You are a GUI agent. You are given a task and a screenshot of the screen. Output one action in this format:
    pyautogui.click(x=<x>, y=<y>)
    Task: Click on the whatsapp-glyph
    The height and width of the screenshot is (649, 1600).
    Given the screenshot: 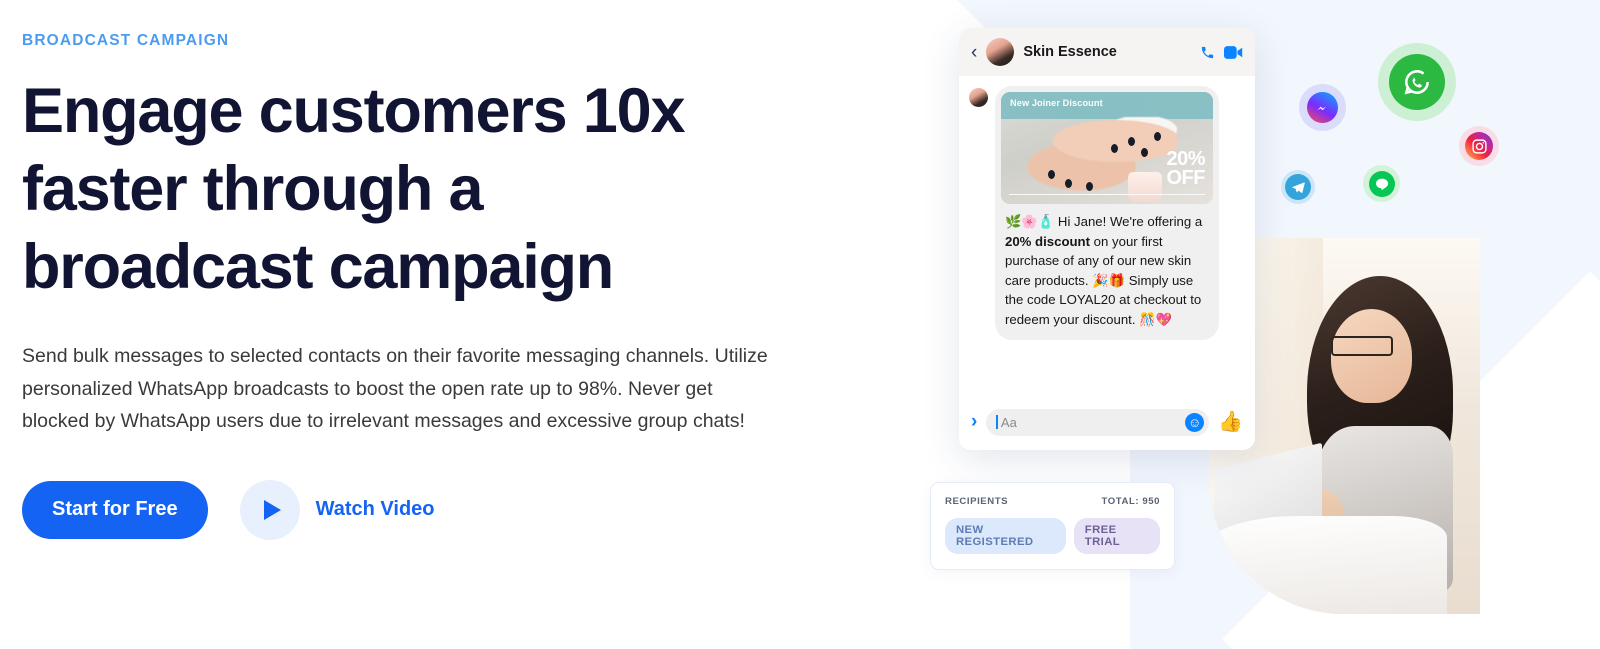 What is the action you would take?
    pyautogui.click(x=1417, y=82)
    